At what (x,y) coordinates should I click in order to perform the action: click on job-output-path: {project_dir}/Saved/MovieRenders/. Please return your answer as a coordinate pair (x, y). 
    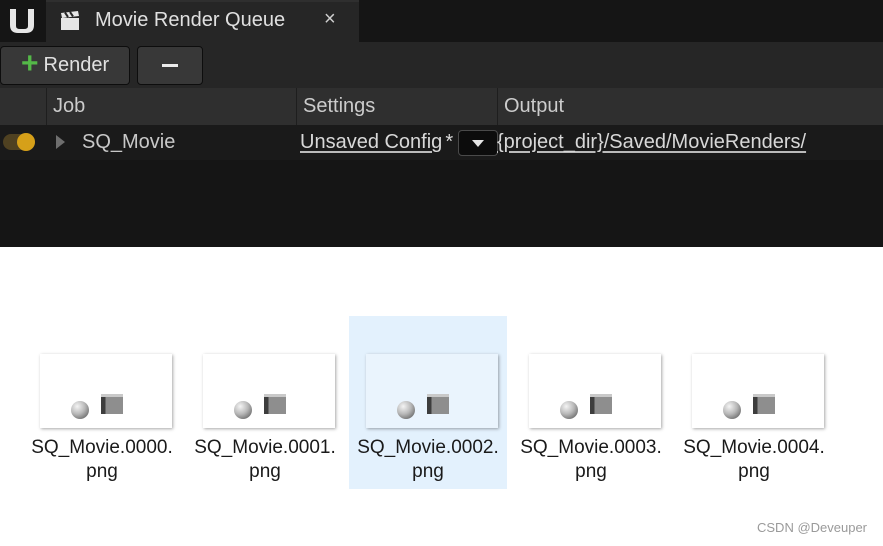
    Looking at the image, I should click on (651, 142).